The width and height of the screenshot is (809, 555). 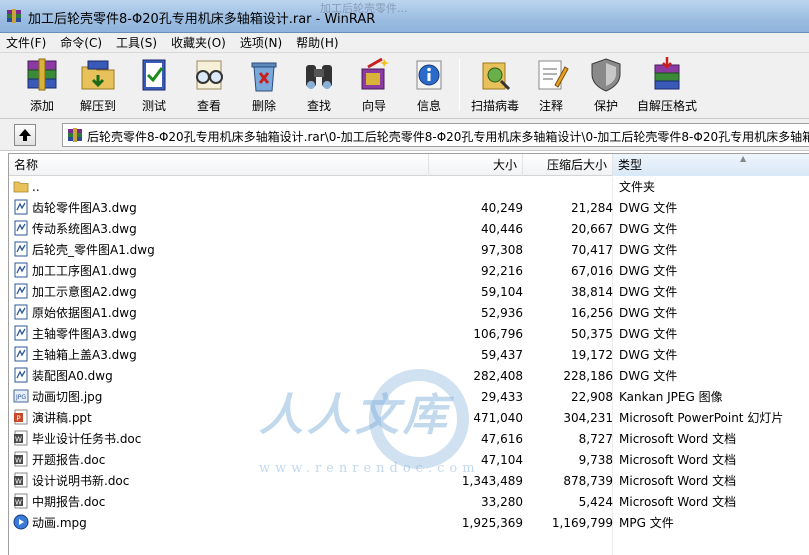 I want to click on file-type: MPG 文件, so click(x=646, y=523).